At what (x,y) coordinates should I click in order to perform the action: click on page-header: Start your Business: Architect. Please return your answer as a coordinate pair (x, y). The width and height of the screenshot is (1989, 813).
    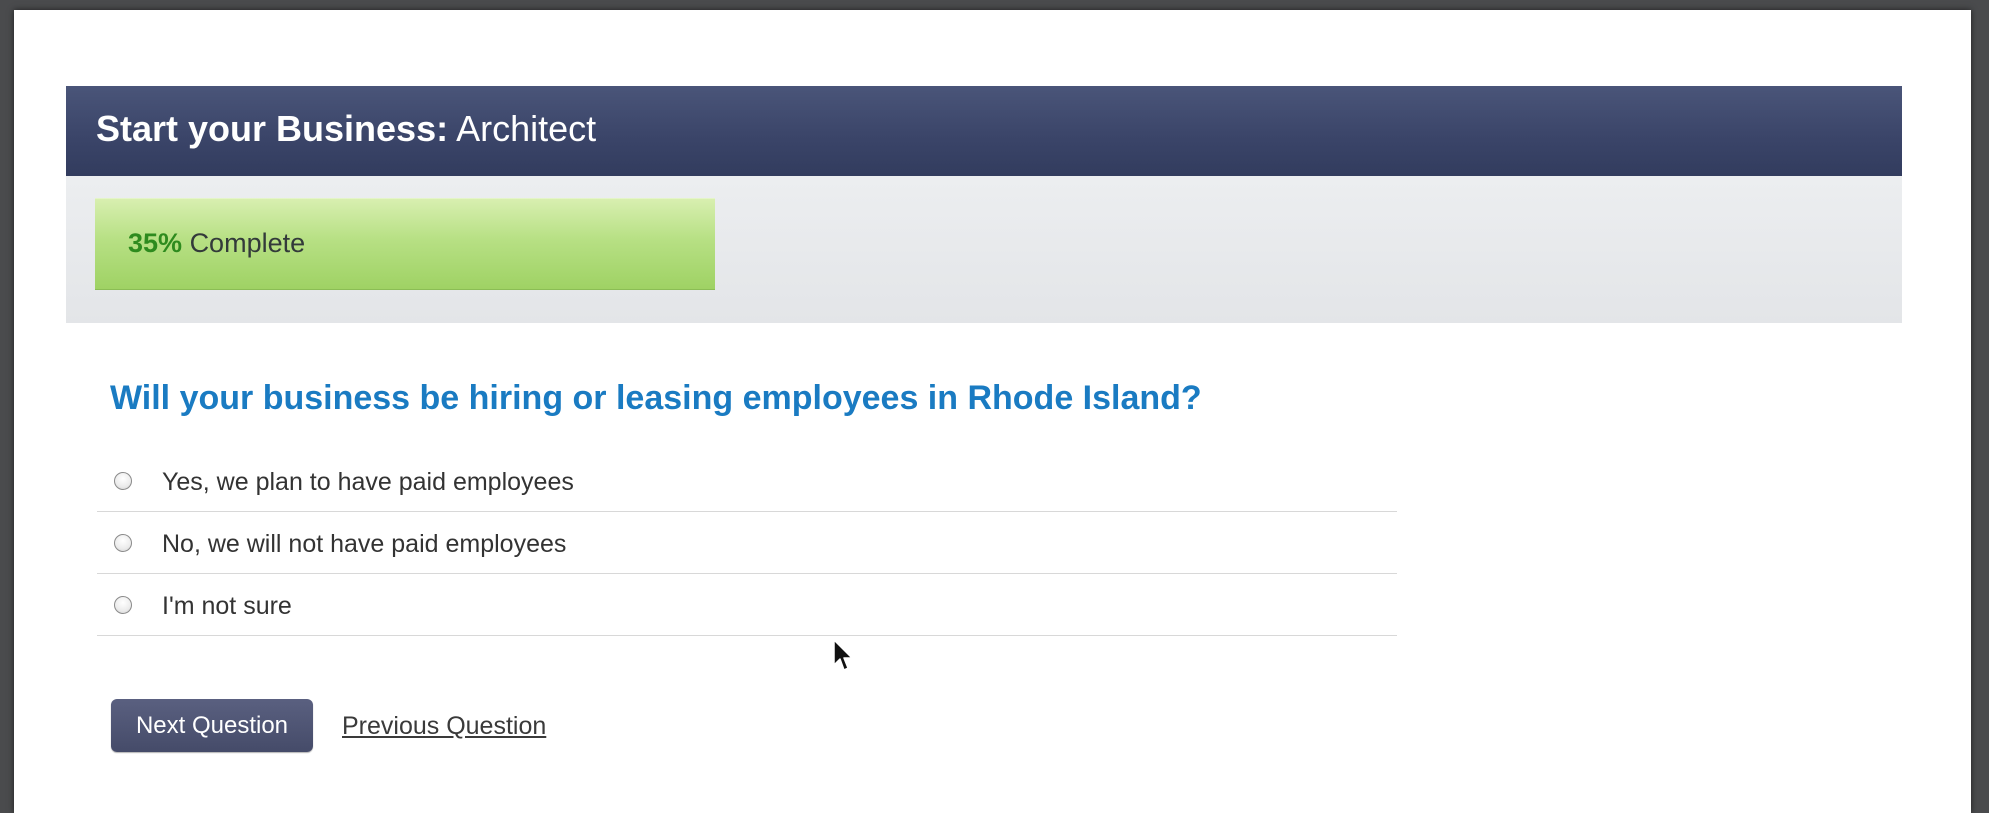
    Looking at the image, I should click on (984, 131).